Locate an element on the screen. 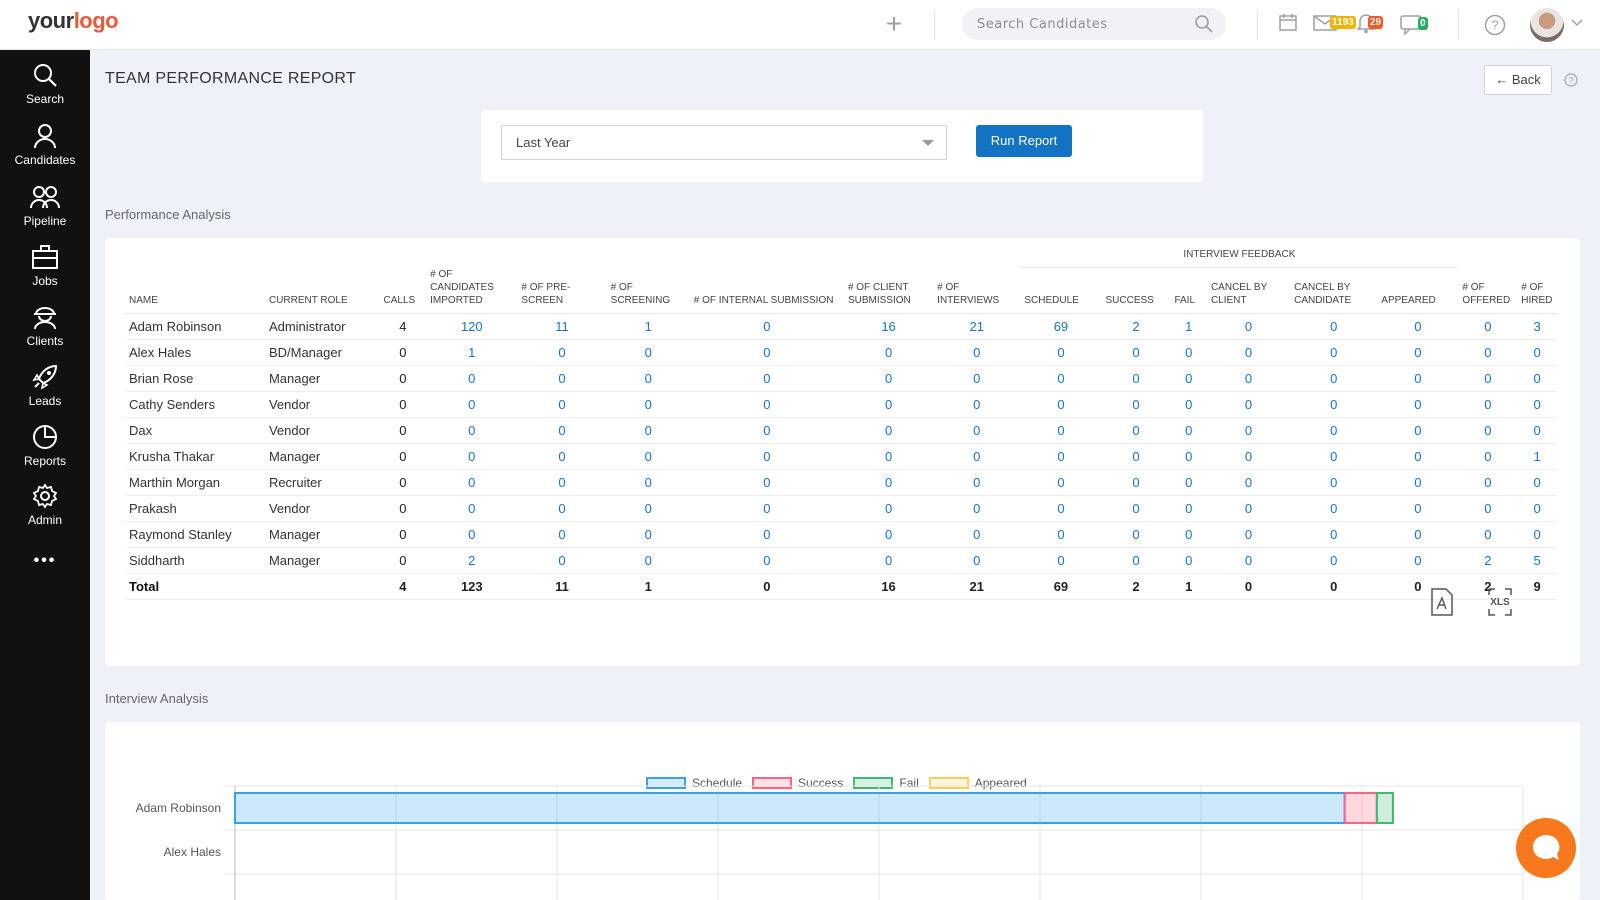 The width and height of the screenshot is (1600, 900). pdf-export-icon is located at coordinates (1442, 602).